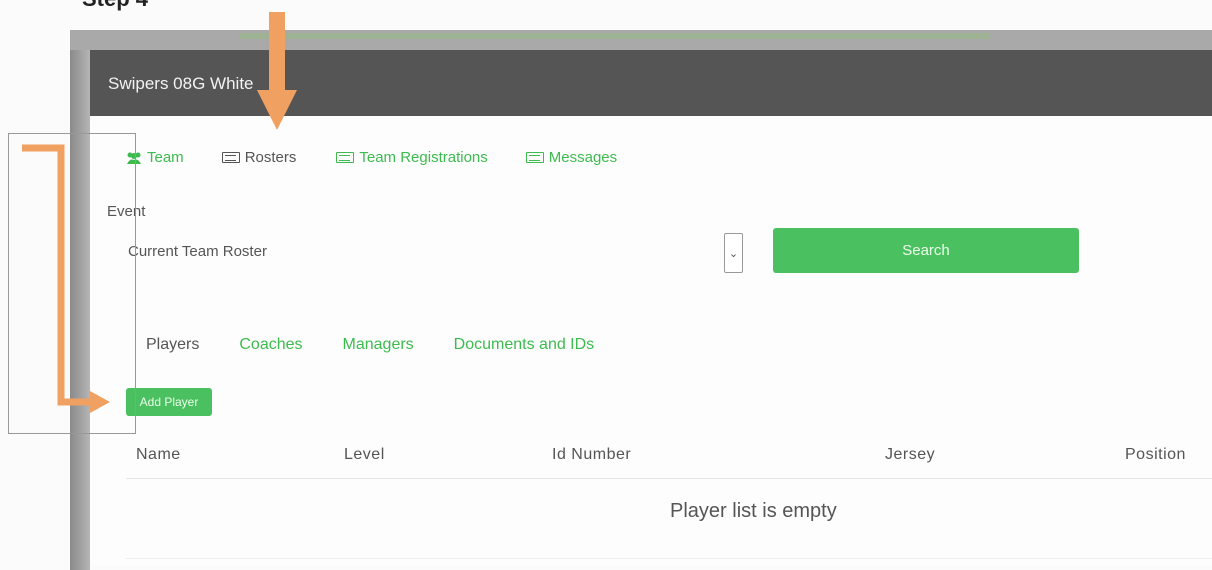  I want to click on subtab-coaches: Coaches, so click(270, 345).